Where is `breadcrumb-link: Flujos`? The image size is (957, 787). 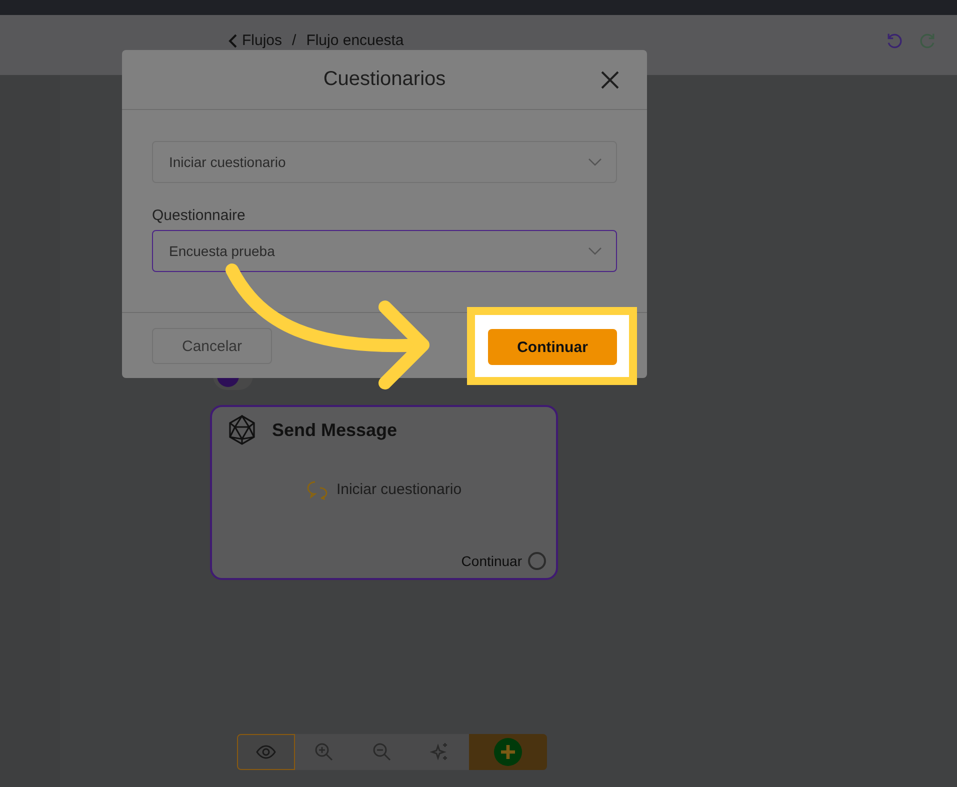 breadcrumb-link: Flujos is located at coordinates (255, 40).